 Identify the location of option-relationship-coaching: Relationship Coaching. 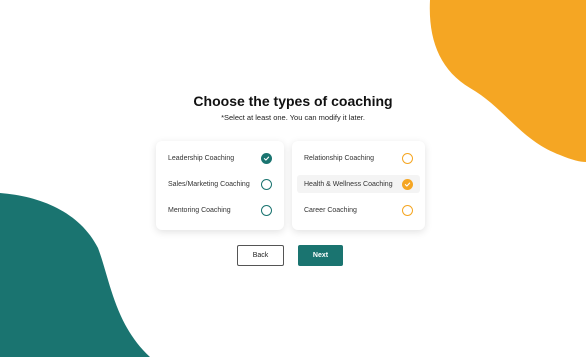
(358, 158).